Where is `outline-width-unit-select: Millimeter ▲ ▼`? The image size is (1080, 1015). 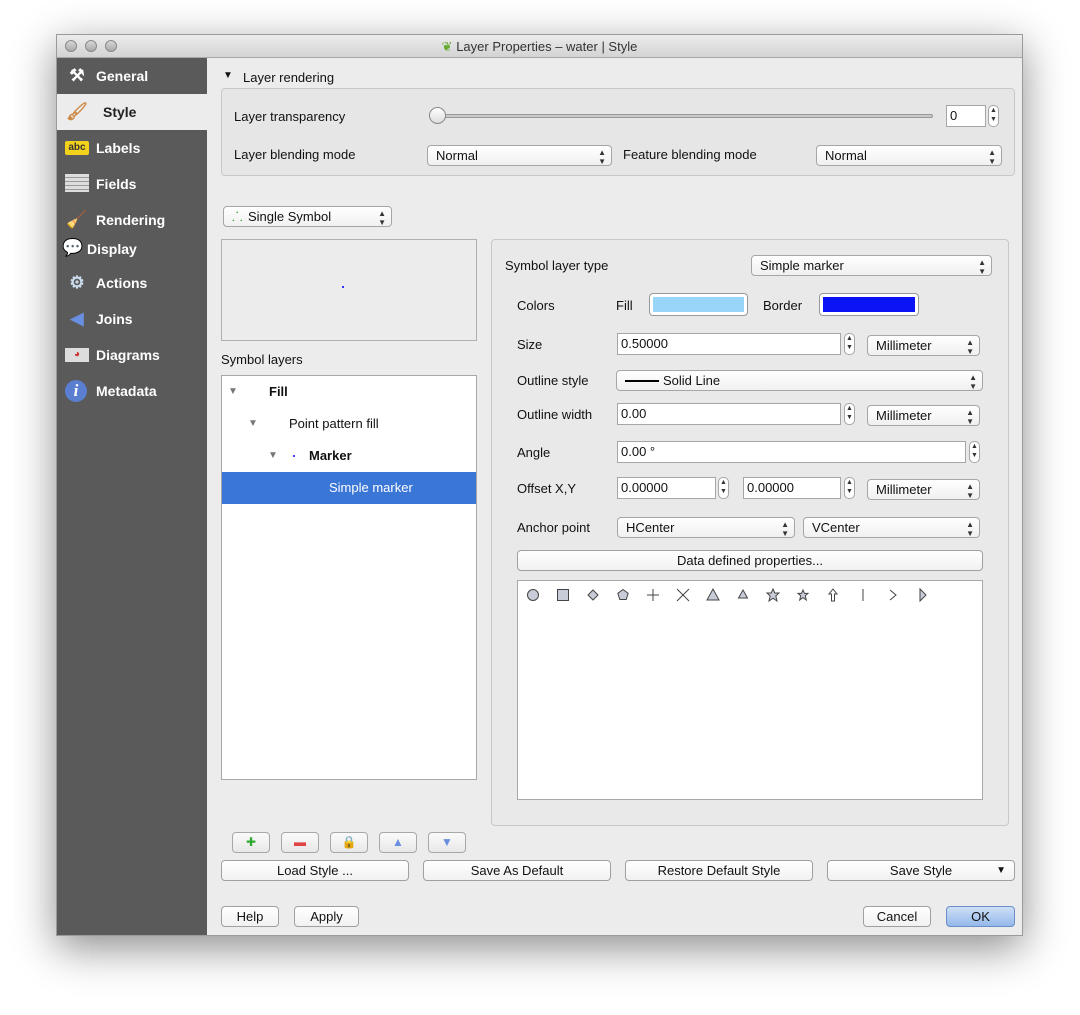
outline-width-unit-select: Millimeter ▲ ▼ is located at coordinates (923, 415).